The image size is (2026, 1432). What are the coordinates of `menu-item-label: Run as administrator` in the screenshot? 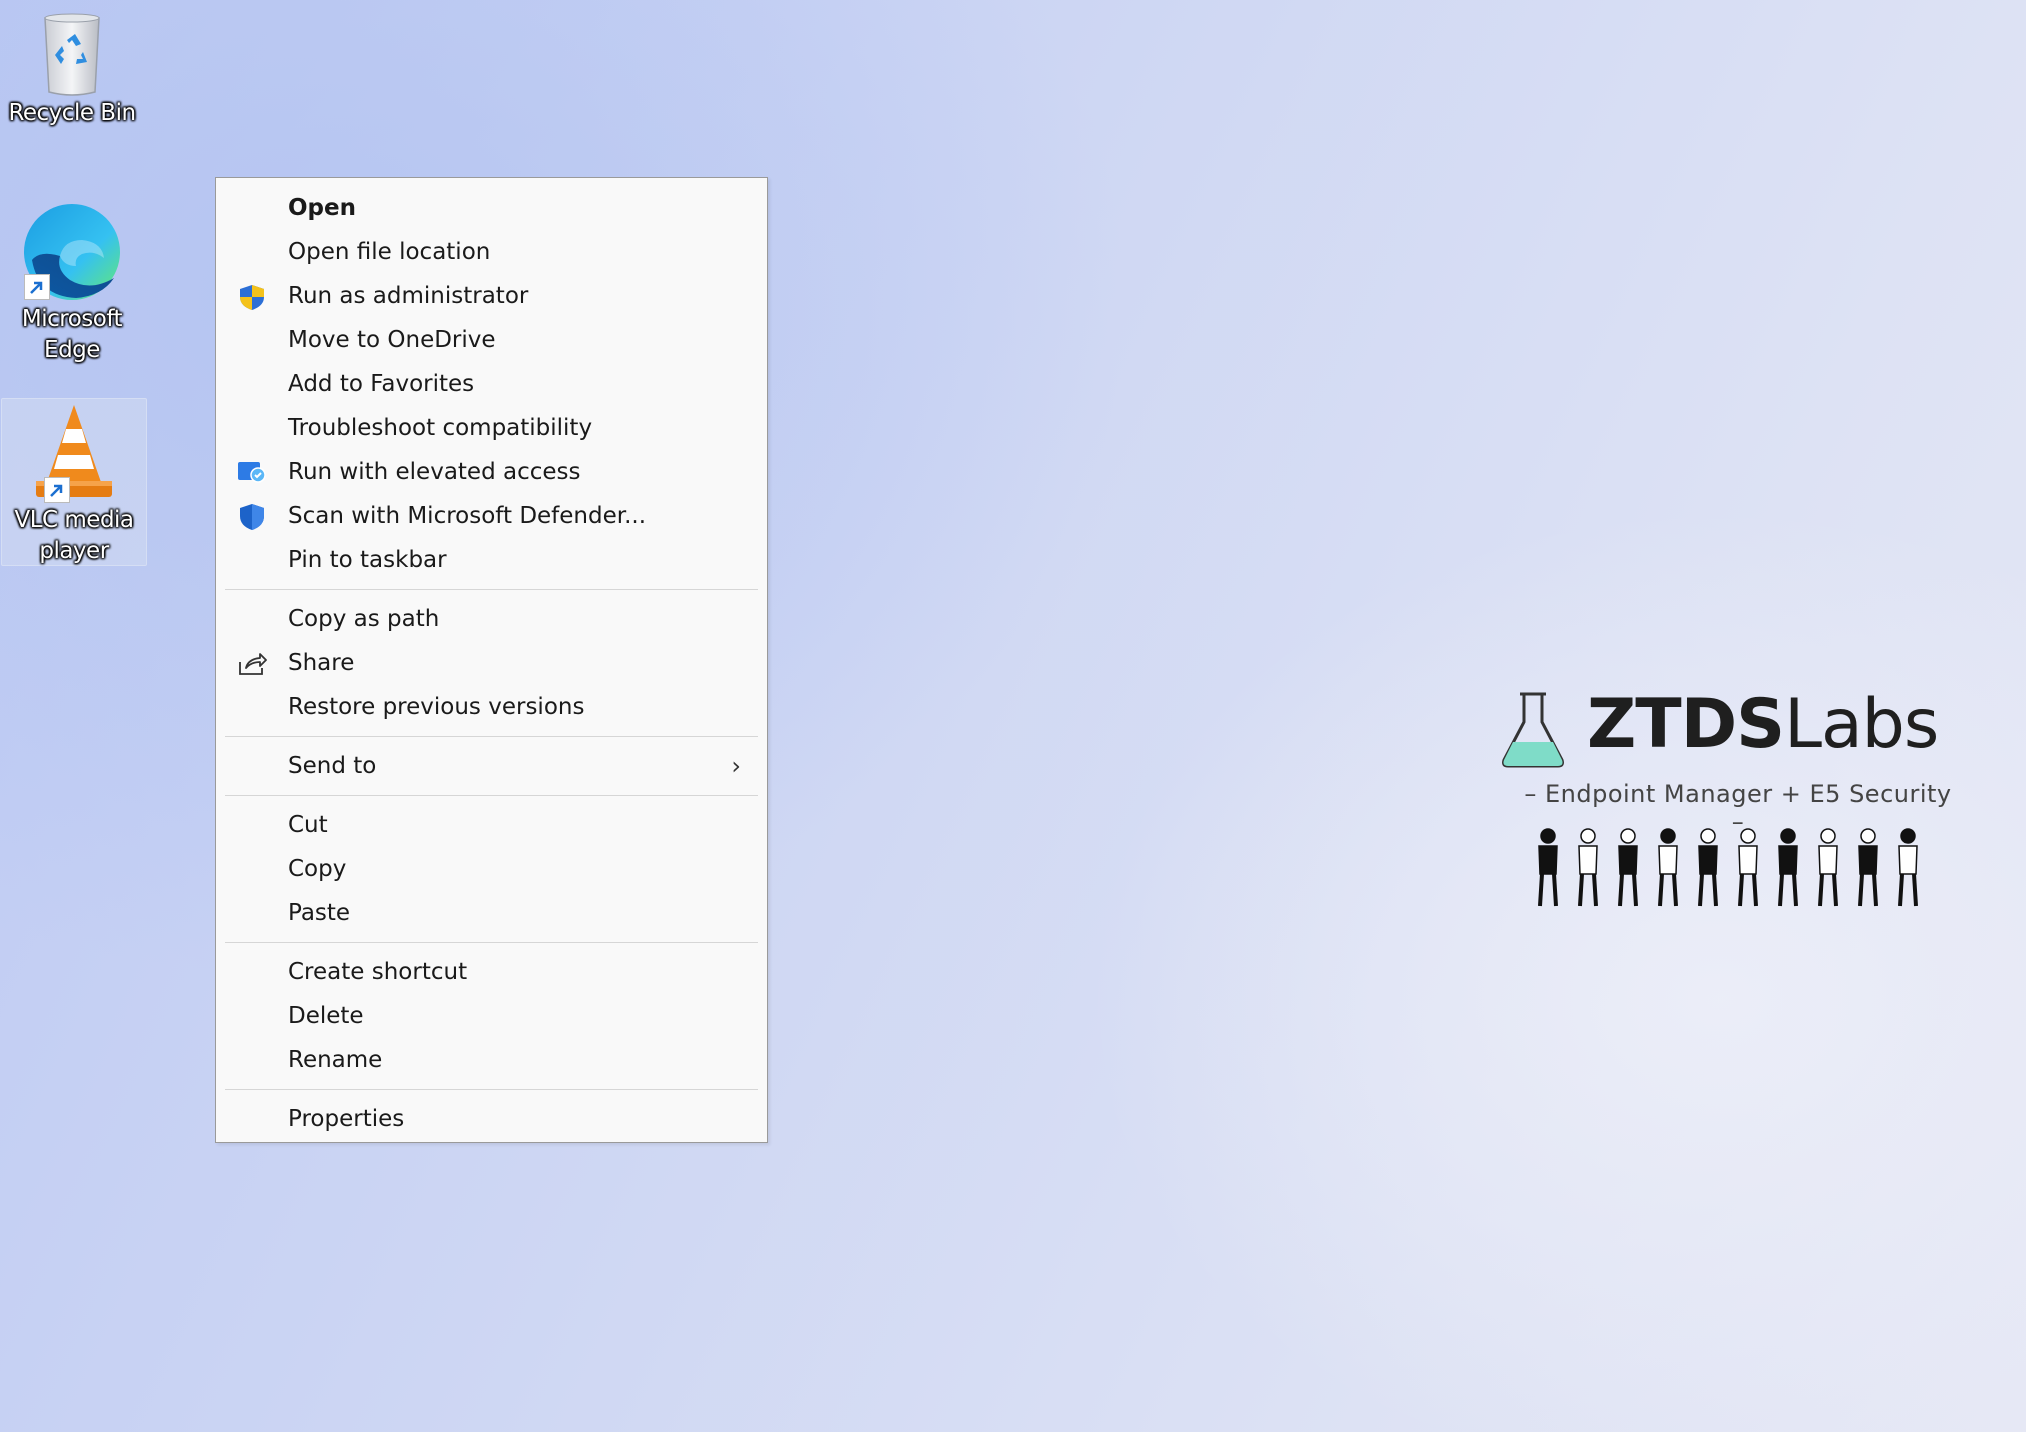 It's located at (408, 296).